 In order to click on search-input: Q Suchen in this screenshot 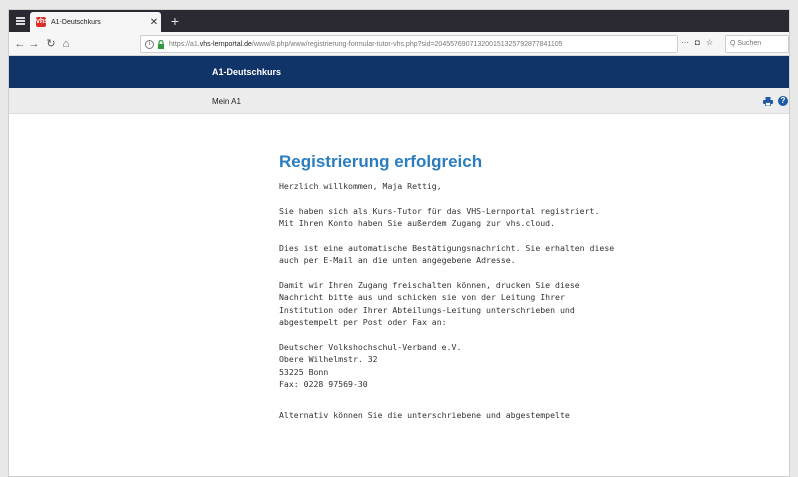, I will do `click(757, 44)`.